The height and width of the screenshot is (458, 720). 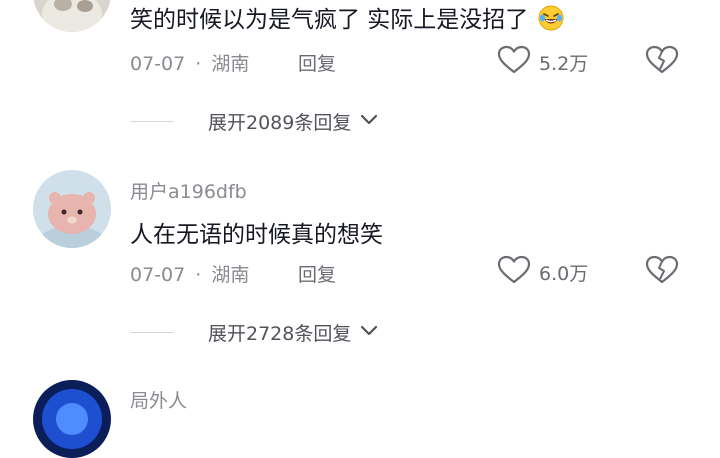 What do you see at coordinates (551, 21) in the screenshot?
I see `rolling-laughing-emoji-icon` at bounding box center [551, 21].